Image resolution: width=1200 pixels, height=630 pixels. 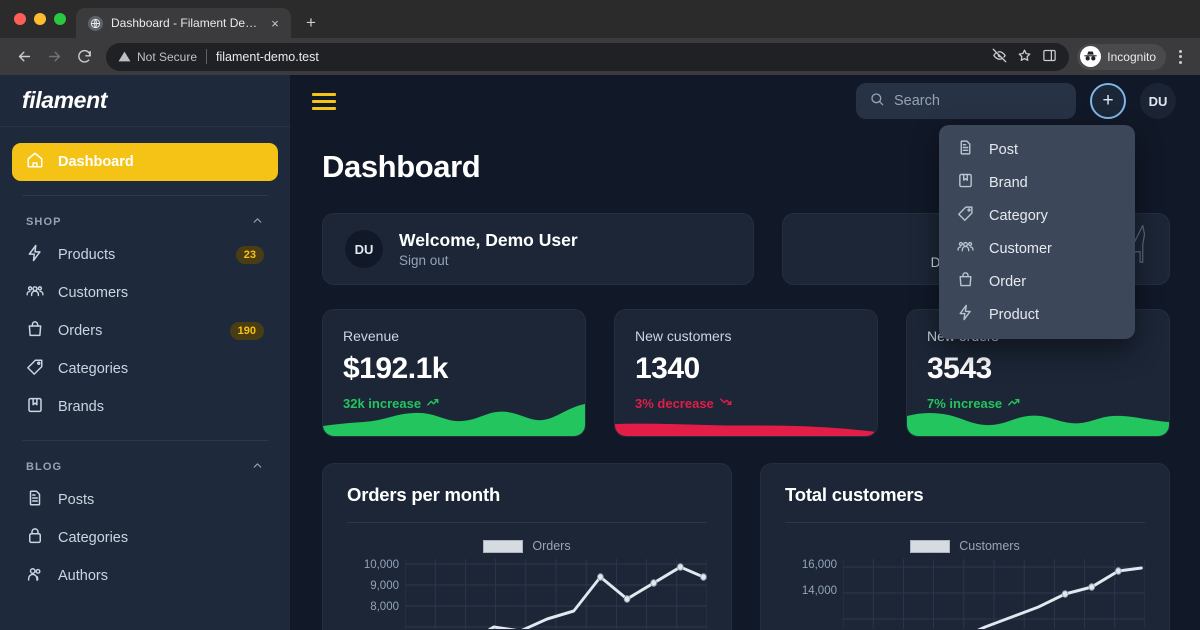 What do you see at coordinates (999, 57) in the screenshot?
I see `eye-off-icon` at bounding box center [999, 57].